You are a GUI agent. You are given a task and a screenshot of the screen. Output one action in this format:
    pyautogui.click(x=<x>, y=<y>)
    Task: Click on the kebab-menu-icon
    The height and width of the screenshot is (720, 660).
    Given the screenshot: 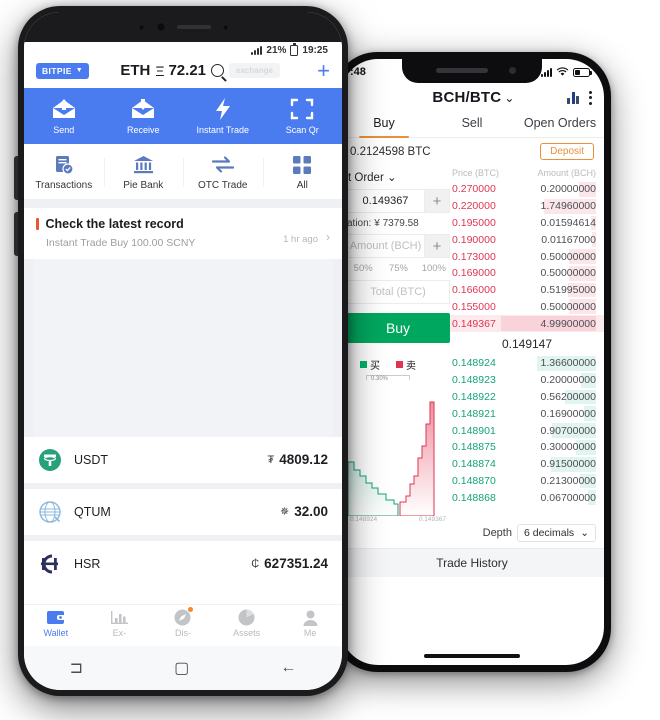 What is the action you would take?
    pyautogui.click(x=590, y=97)
    